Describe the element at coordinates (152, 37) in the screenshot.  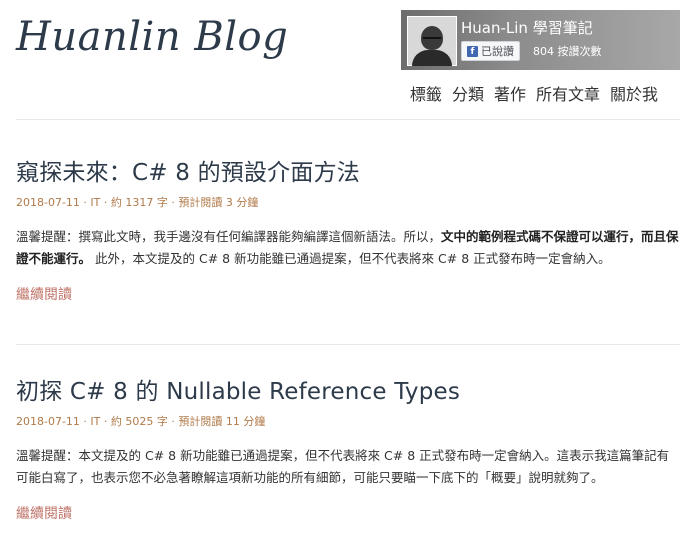
I see `blog-title: Huanlin Blog` at that location.